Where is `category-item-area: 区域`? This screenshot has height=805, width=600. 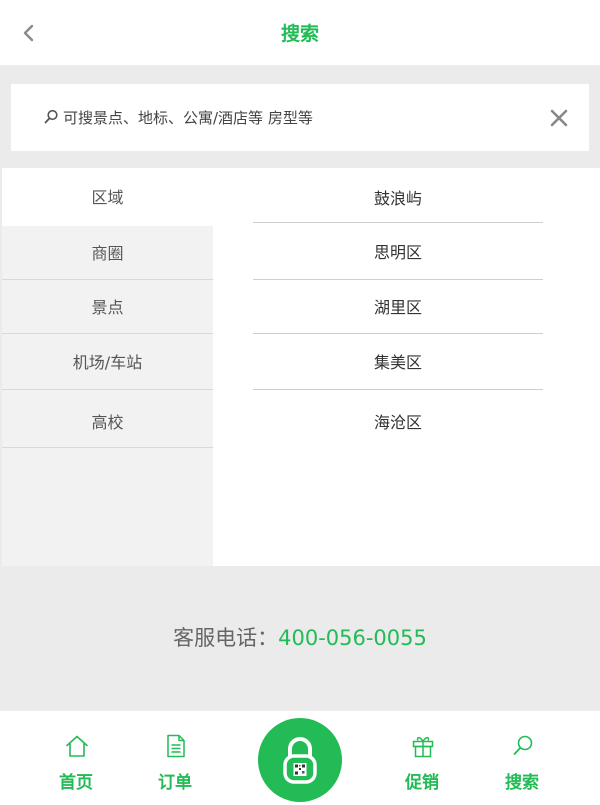 category-item-area: 区域 is located at coordinates (107, 197).